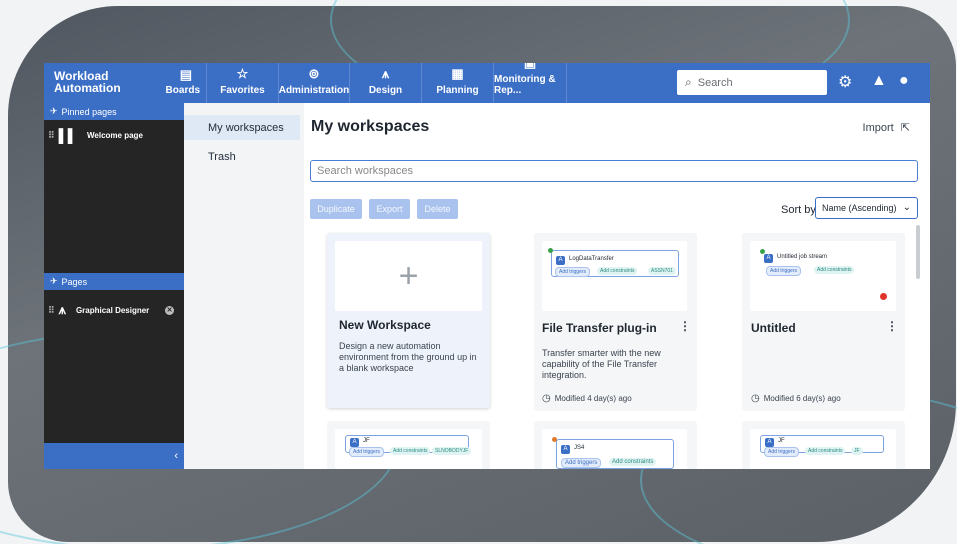 The image size is (957, 544). What do you see at coordinates (370, 126) in the screenshot?
I see `page-title: My workspaces` at bounding box center [370, 126].